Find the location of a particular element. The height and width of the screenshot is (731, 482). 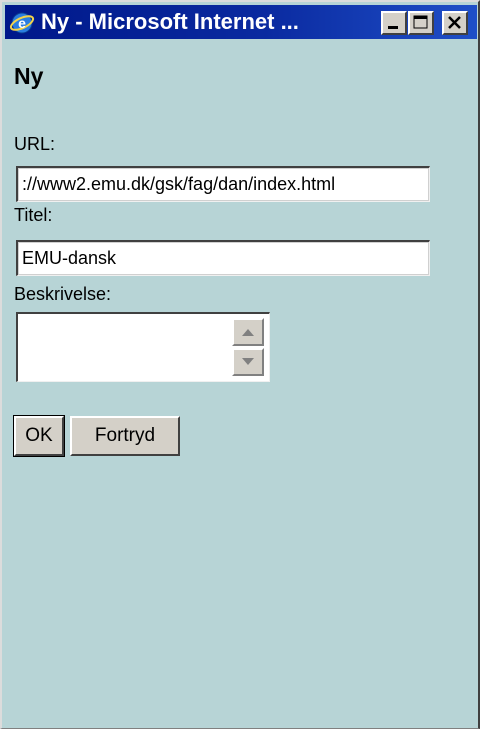

close-button is located at coordinates (455, 23).